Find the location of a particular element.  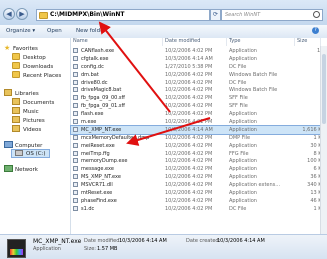

file-row: drive80.dc 10/2/2006 4:02 PM DC File is located at coordinates (199, 83).